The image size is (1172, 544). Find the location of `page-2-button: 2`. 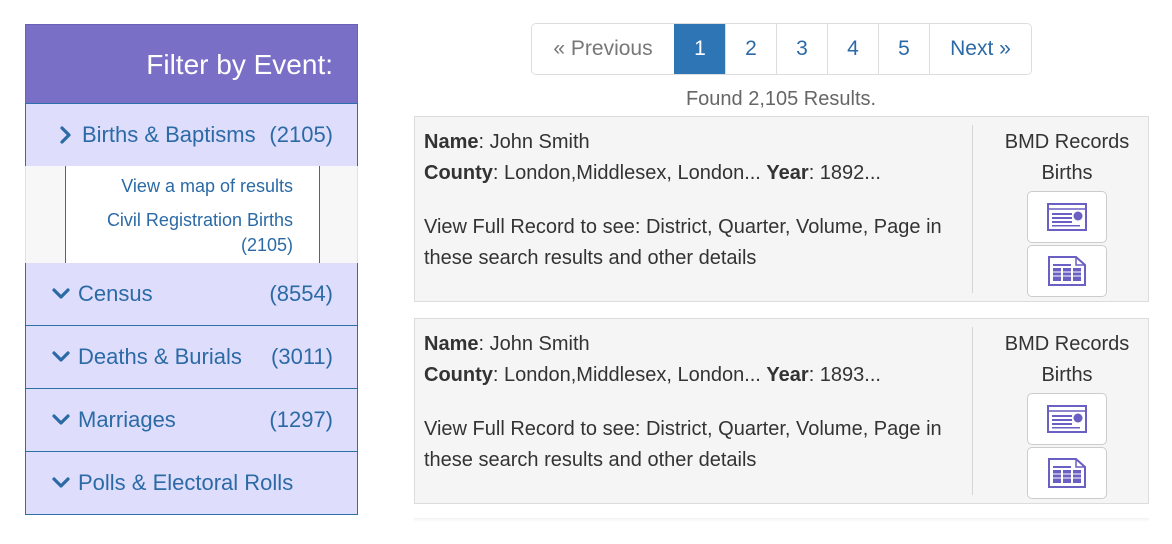

page-2-button: 2 is located at coordinates (750, 49).